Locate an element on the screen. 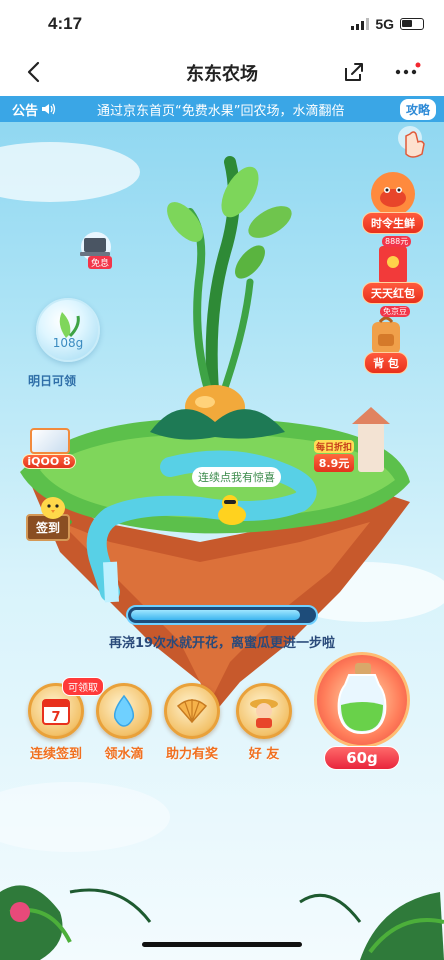 The image size is (444, 960). side-item-red-packet-label: 天天红包 is located at coordinates (393, 293).